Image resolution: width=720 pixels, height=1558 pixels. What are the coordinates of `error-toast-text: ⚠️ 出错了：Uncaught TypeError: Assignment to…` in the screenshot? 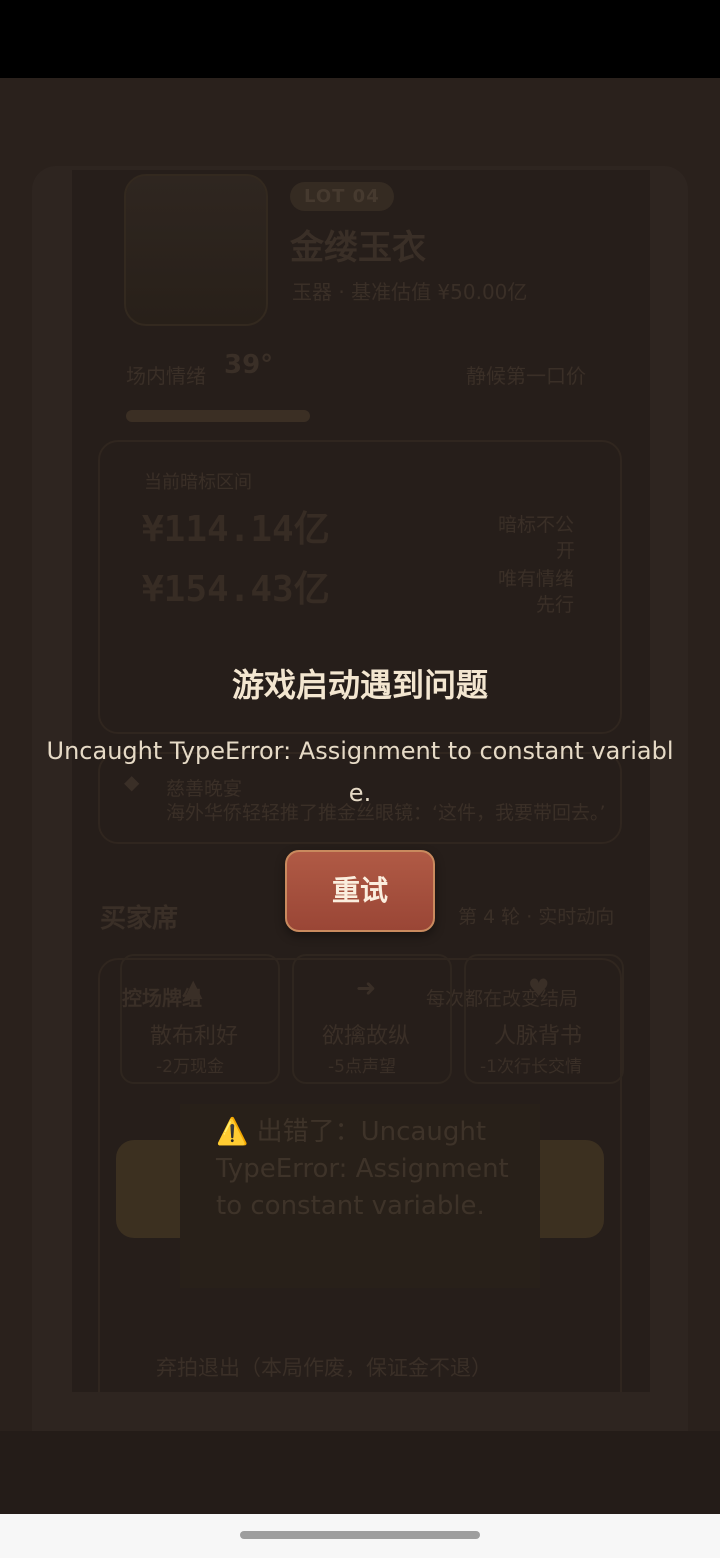 It's located at (362, 1169).